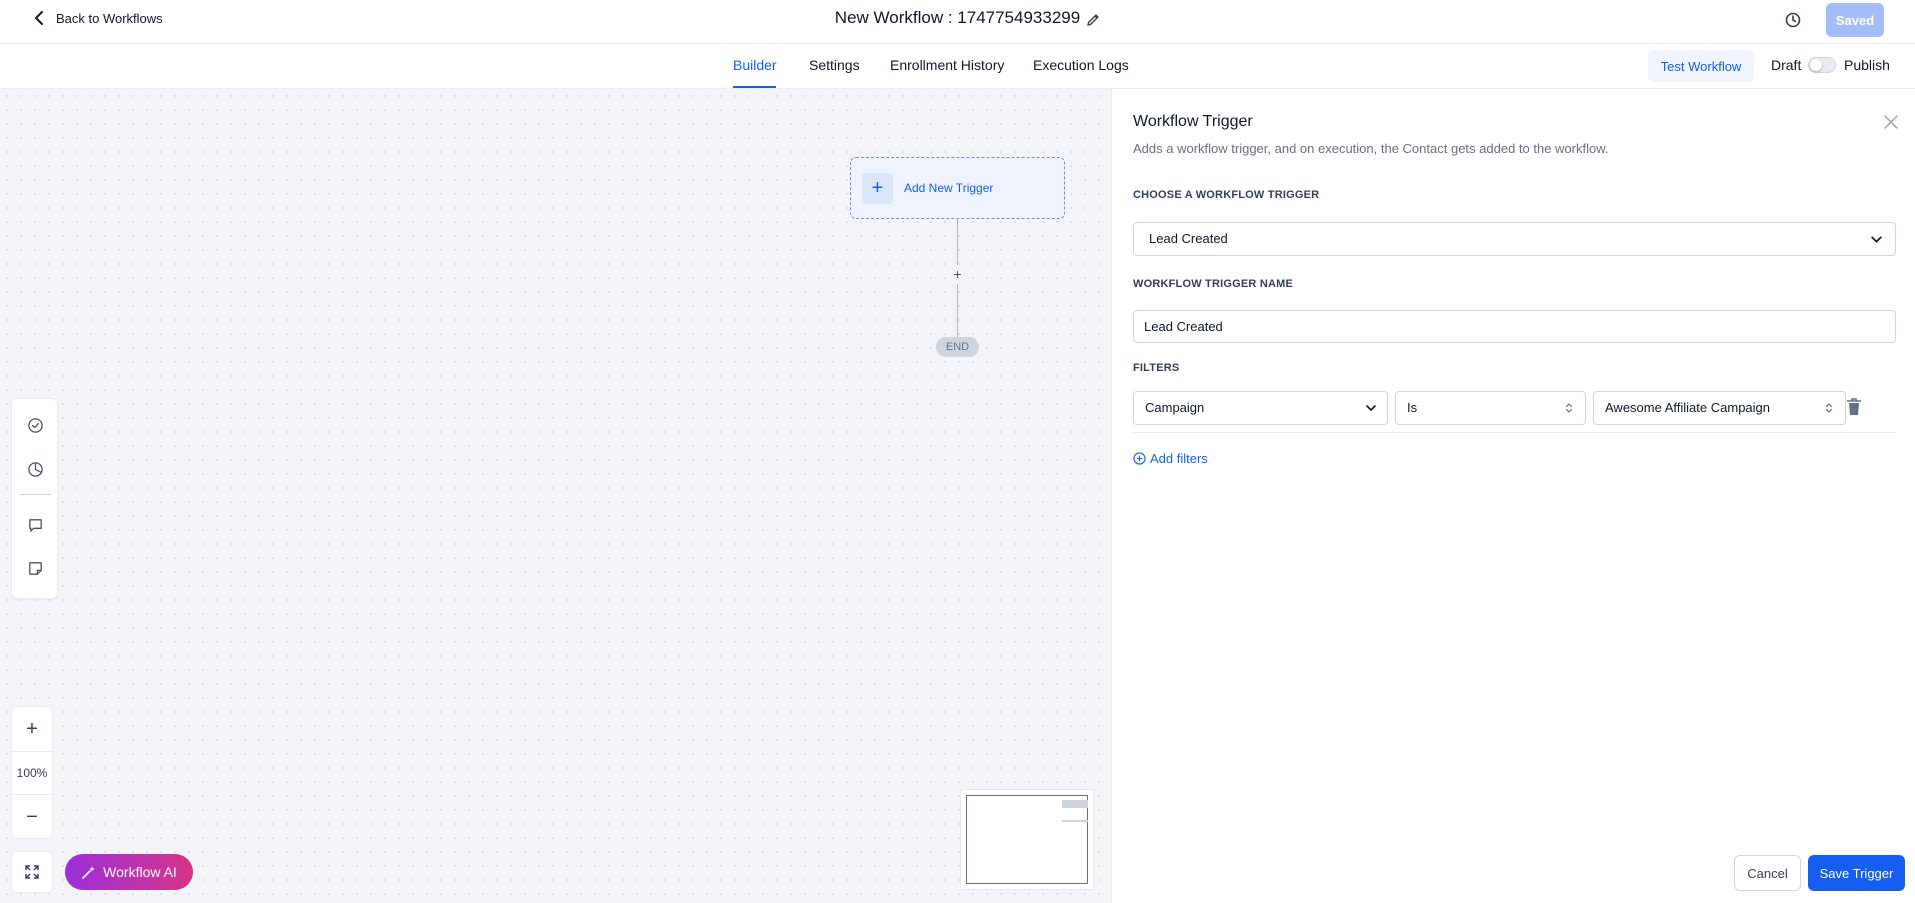 The image size is (1915, 903). Describe the element at coordinates (35, 494) in the screenshot. I see `toolbar-divider` at that location.